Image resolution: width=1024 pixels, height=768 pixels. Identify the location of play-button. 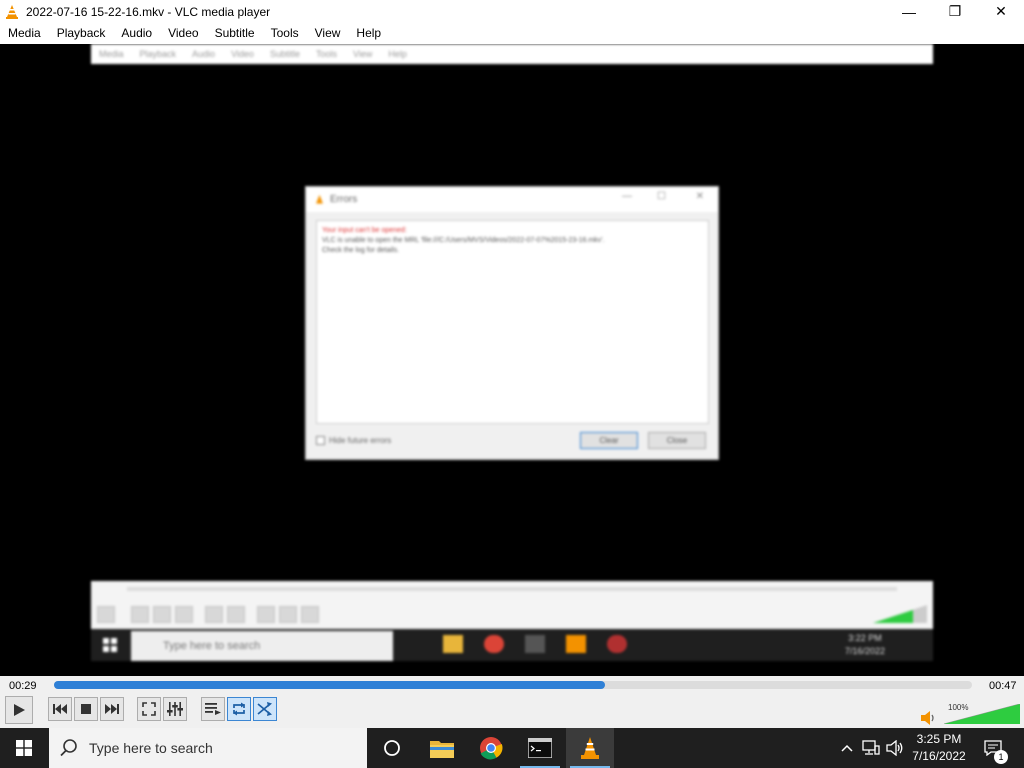
(19, 710).